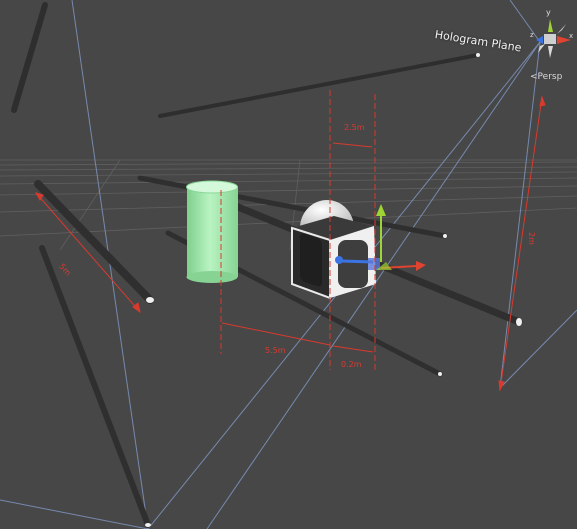 Image resolution: width=577 pixels, height=529 pixels. Describe the element at coordinates (354, 127) in the screenshot. I see `dimension-label-2-5m: 2.5m` at that location.